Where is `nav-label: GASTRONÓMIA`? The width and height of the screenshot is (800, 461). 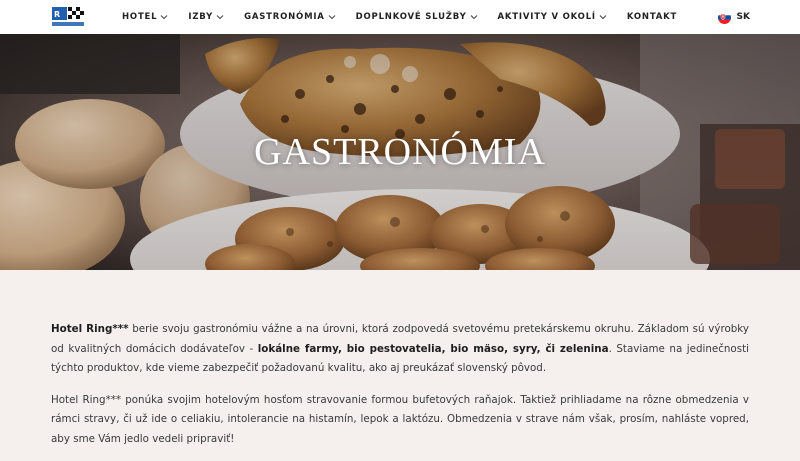
nav-label: GASTRONÓMIA is located at coordinates (284, 17).